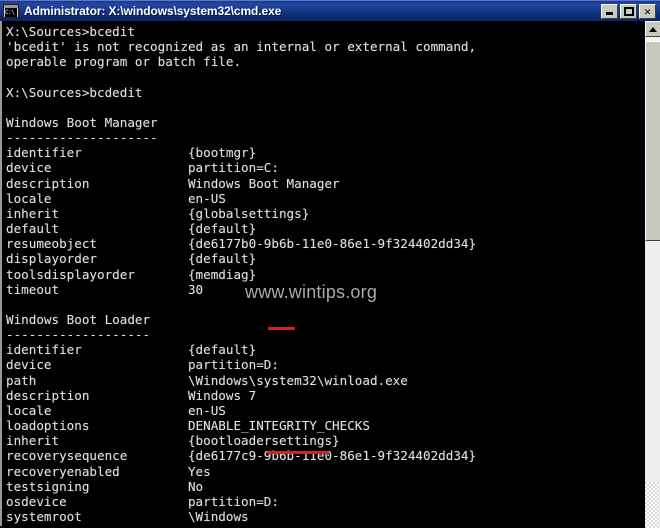 Image resolution: width=660 pixels, height=528 pixels. Describe the element at coordinates (311, 292) in the screenshot. I see `site-watermark: www.wintips.org` at that location.